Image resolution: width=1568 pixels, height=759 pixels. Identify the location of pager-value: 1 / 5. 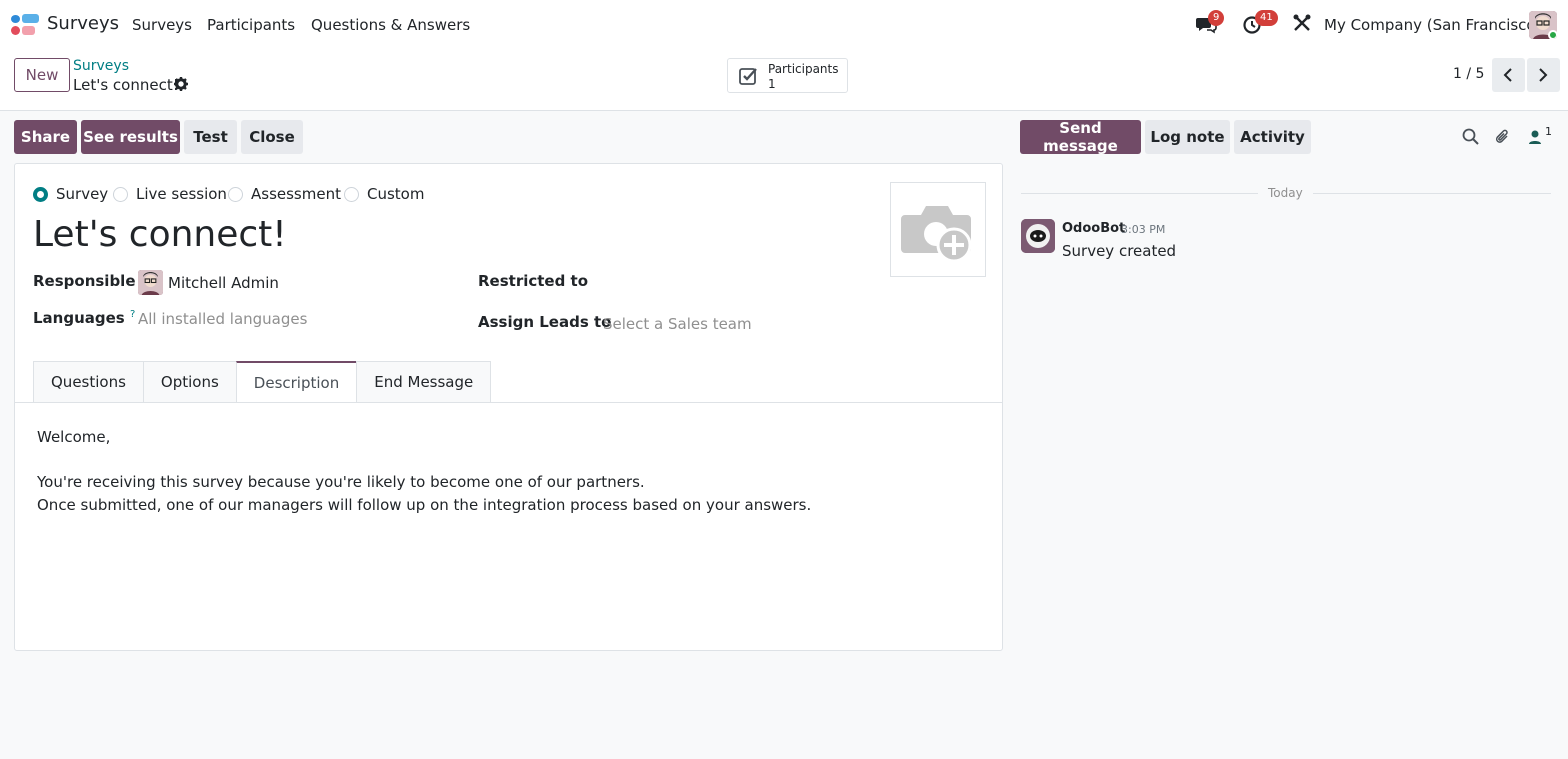
(1468, 74).